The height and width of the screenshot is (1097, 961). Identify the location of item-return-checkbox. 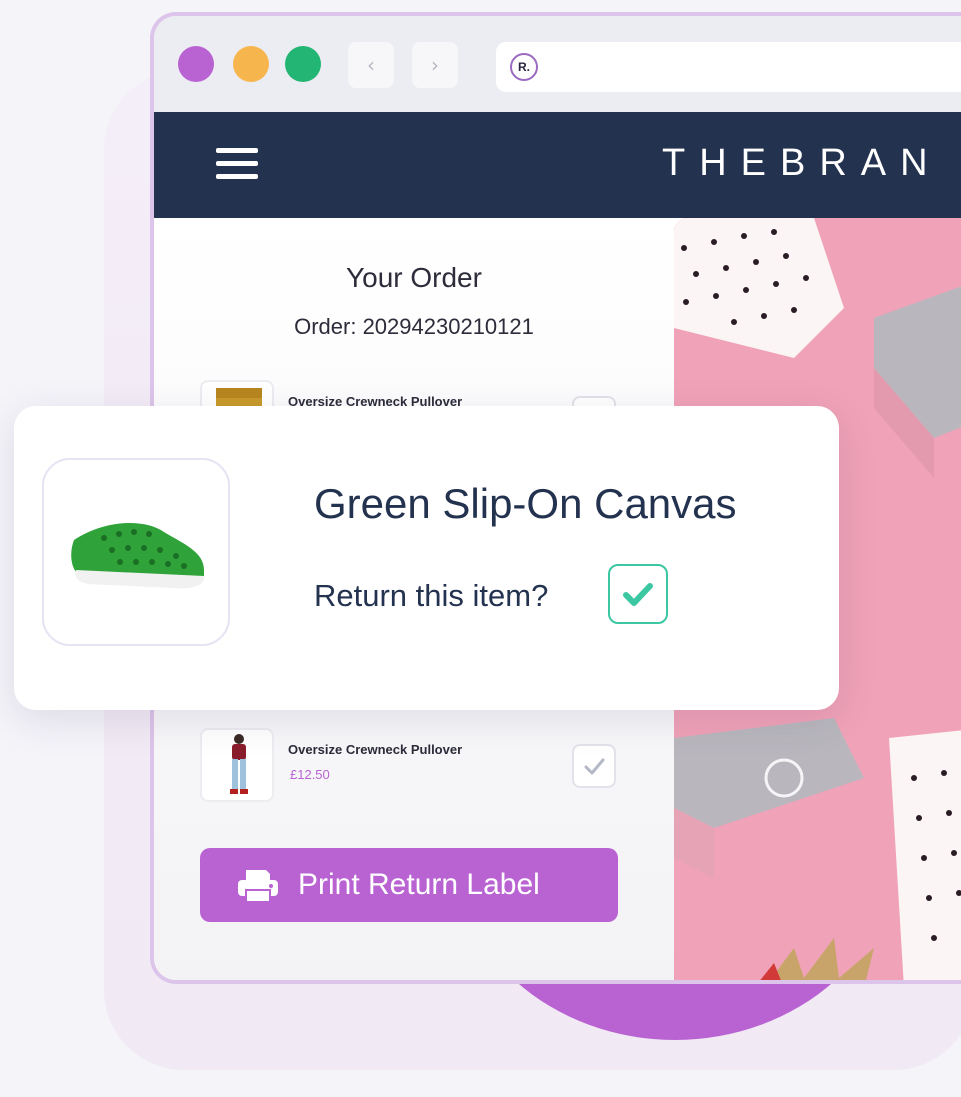
(594, 766).